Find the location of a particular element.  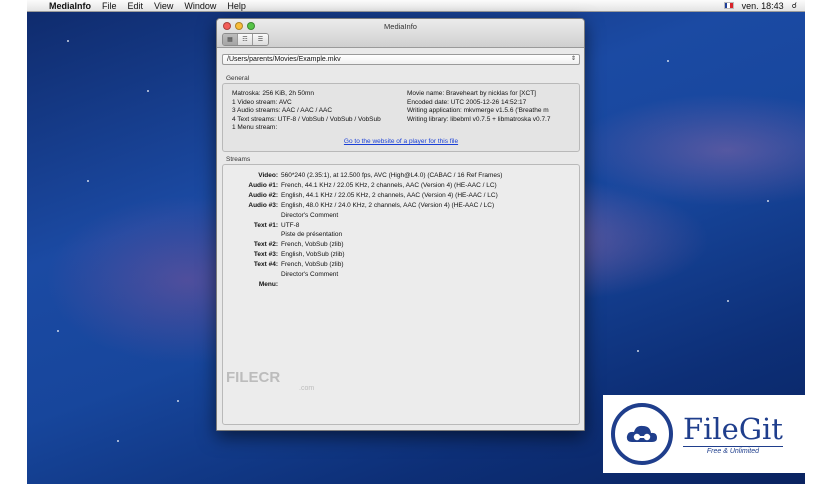

filegit-badge: FileGit Free & Unlimited is located at coordinates (713, 434).